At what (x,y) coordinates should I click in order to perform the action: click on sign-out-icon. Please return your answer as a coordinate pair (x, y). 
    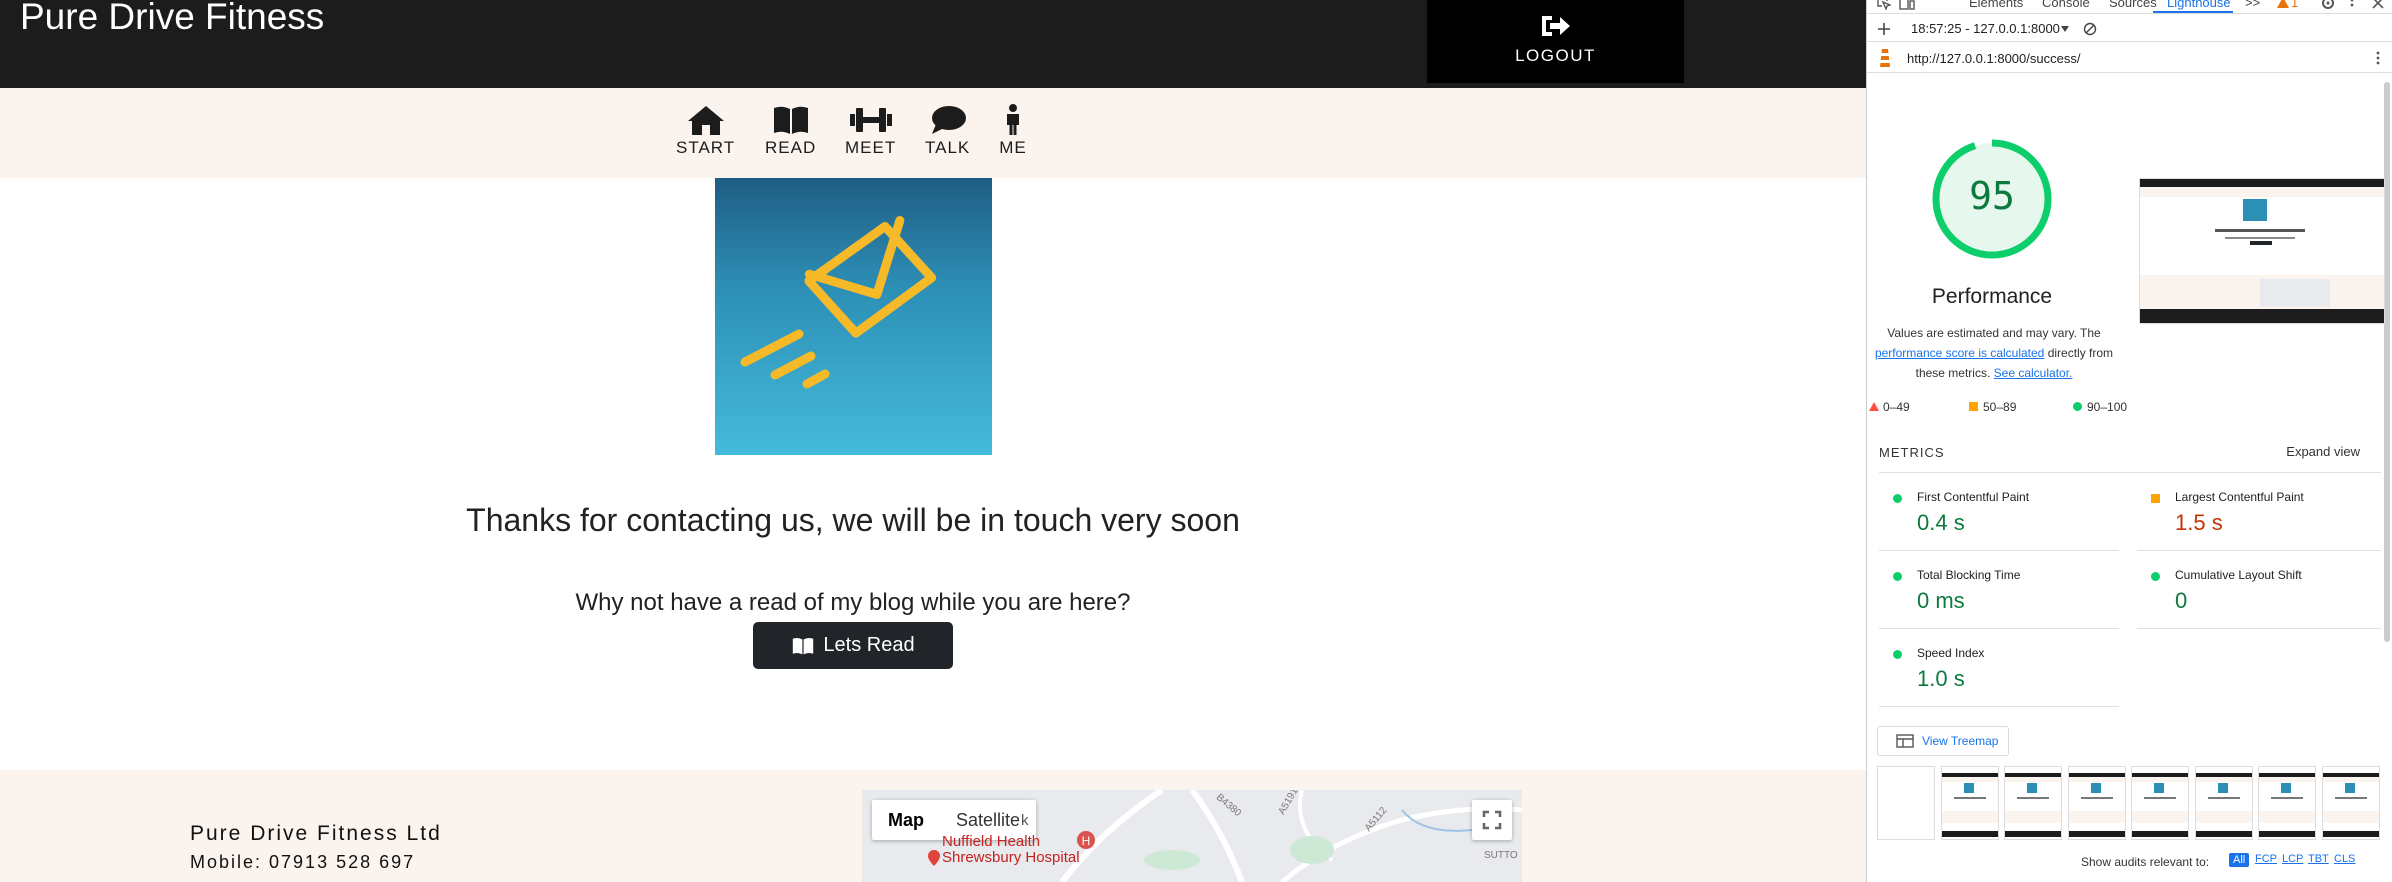
    Looking at the image, I should click on (1556, 26).